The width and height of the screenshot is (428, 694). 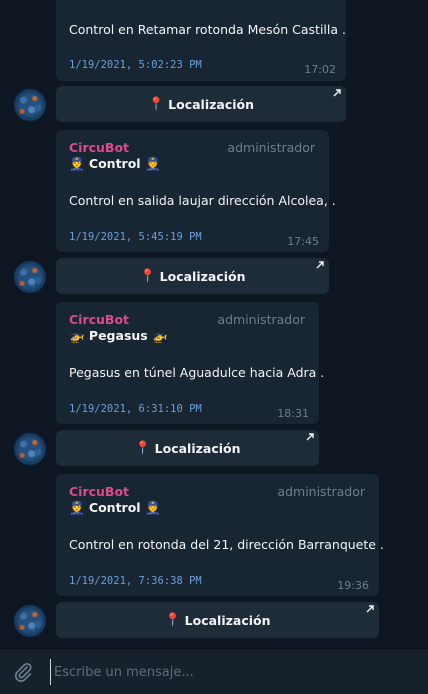 I want to click on message-time: 17:02, so click(x=320, y=69).